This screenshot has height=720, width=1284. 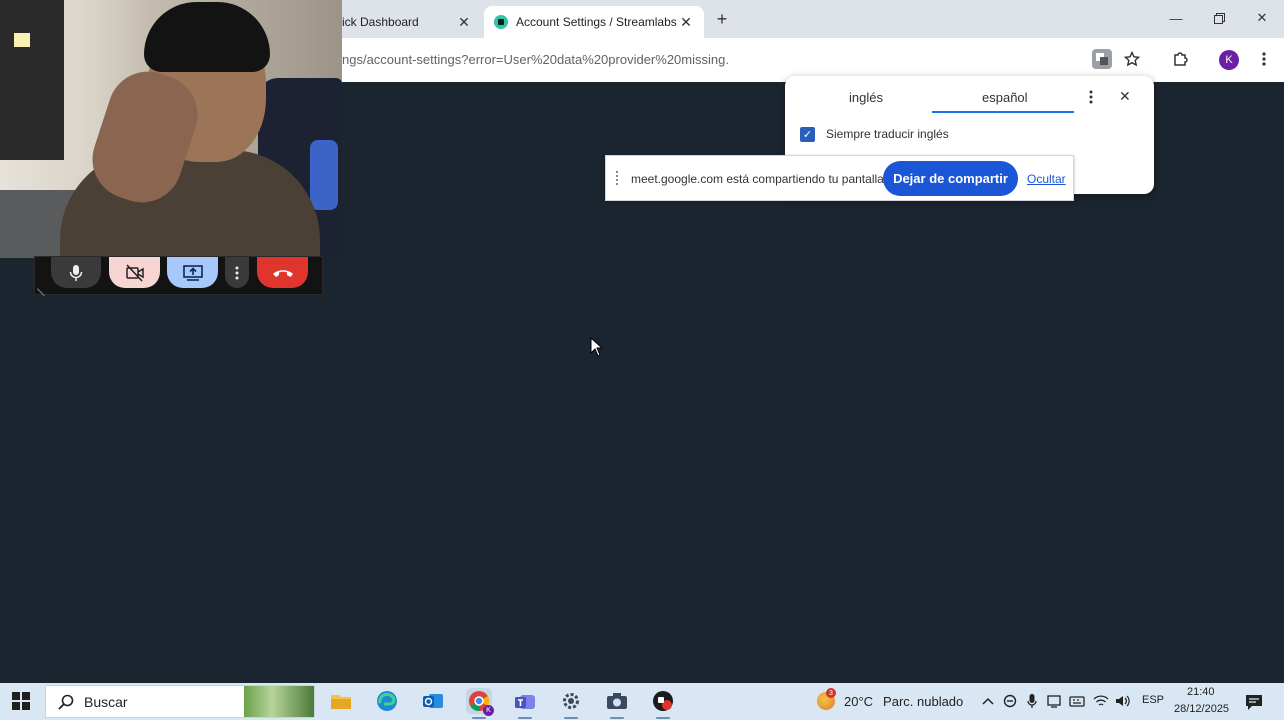 I want to click on outlook-icon, so click(x=433, y=701).